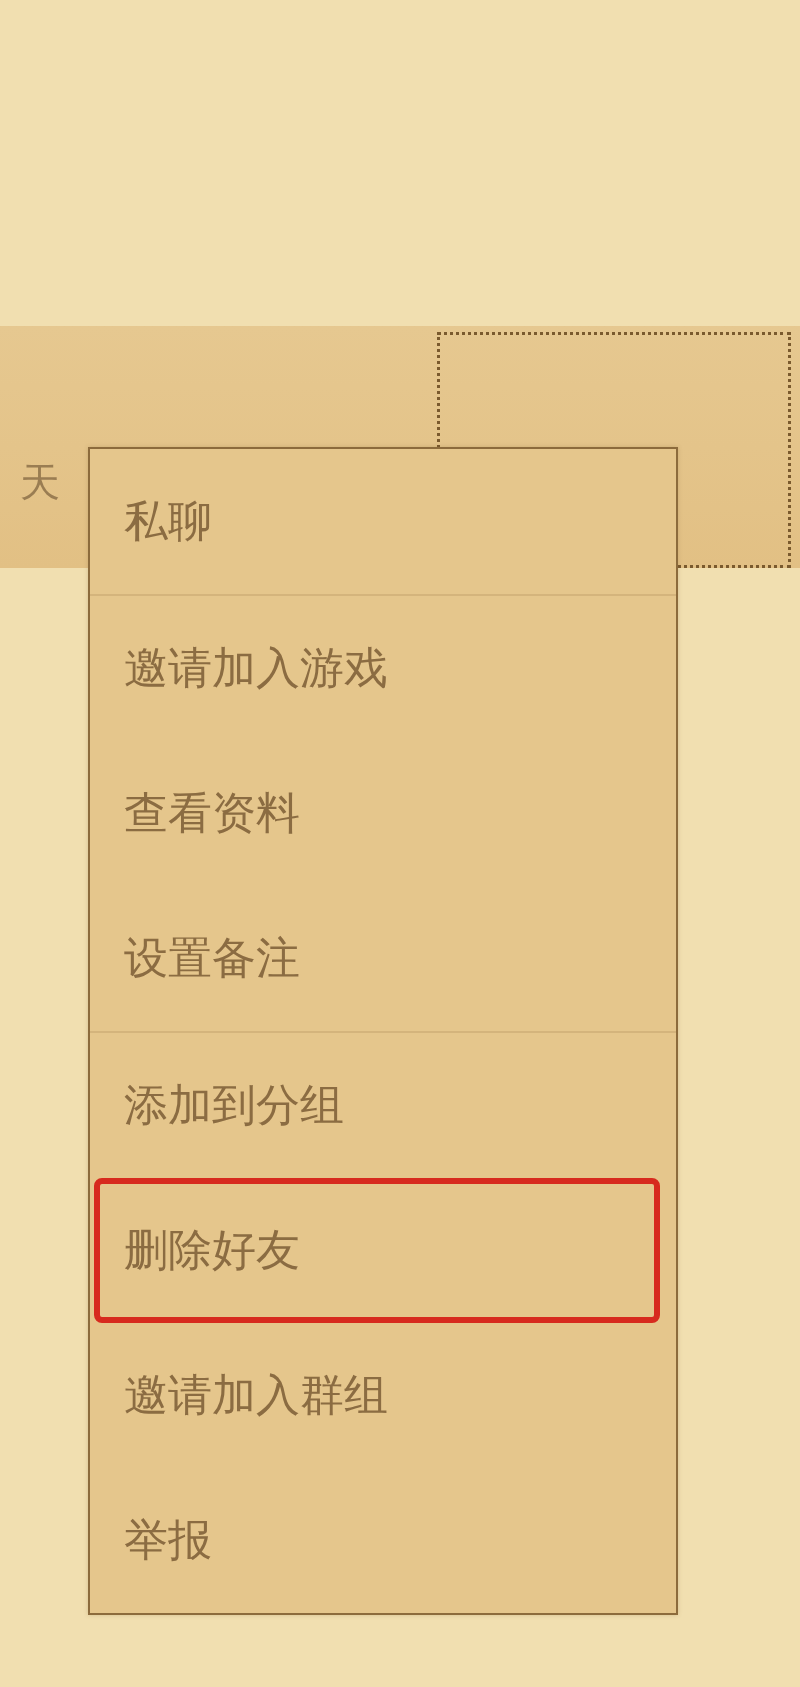 Image resolution: width=800 pixels, height=1687 pixels. What do you see at coordinates (40, 482) in the screenshot?
I see `friend-name: 天` at bounding box center [40, 482].